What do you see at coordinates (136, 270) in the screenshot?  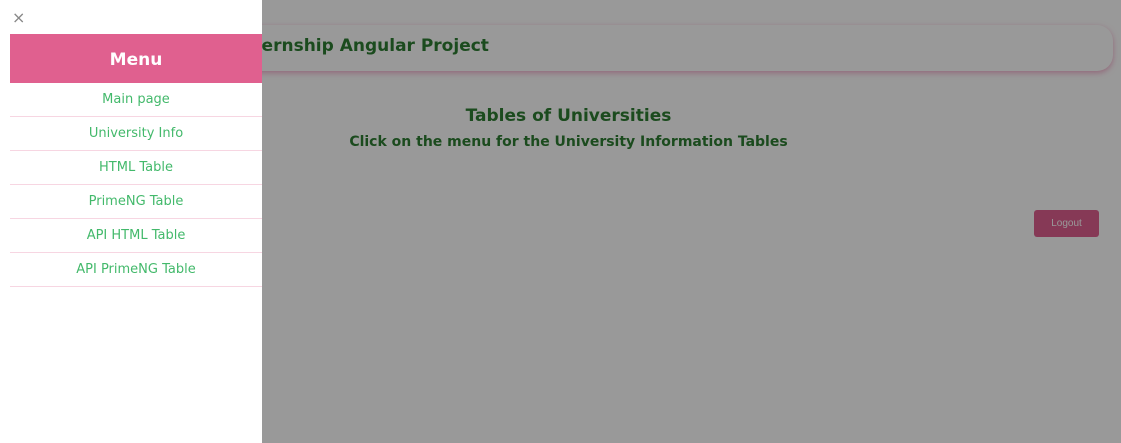 I see `menu-item-api-primeng-table: API PrimeNG Table` at bounding box center [136, 270].